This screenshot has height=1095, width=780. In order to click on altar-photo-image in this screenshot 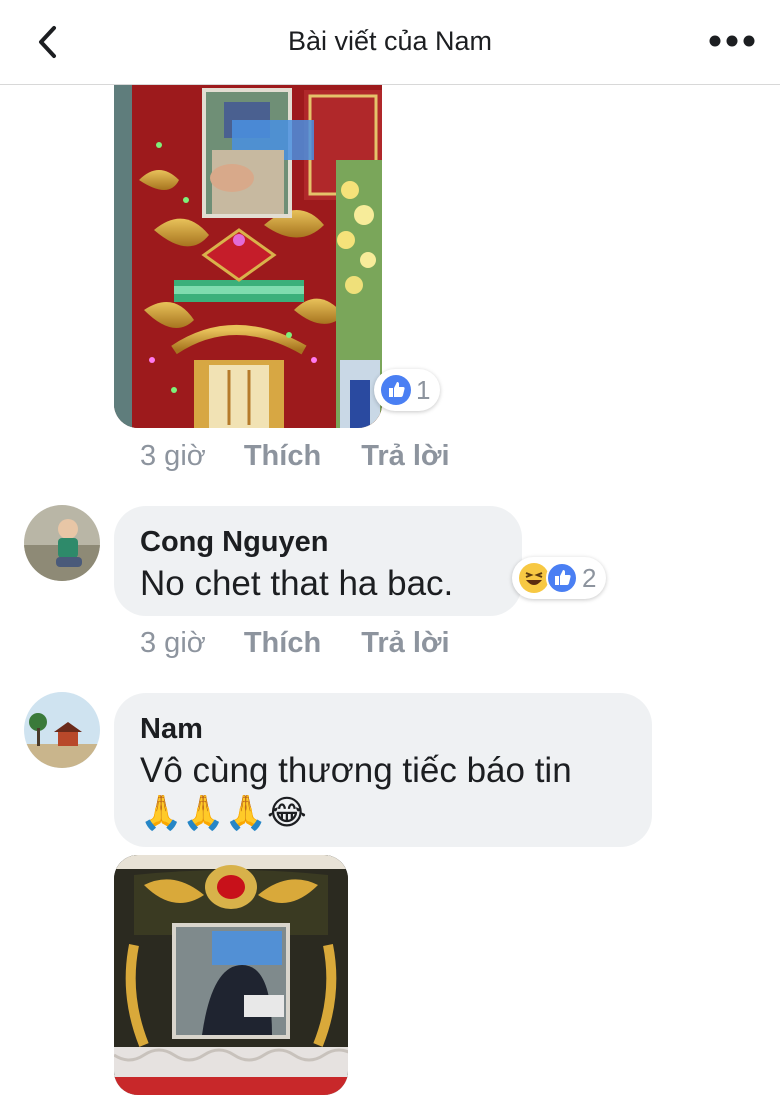, I will do `click(248, 244)`.